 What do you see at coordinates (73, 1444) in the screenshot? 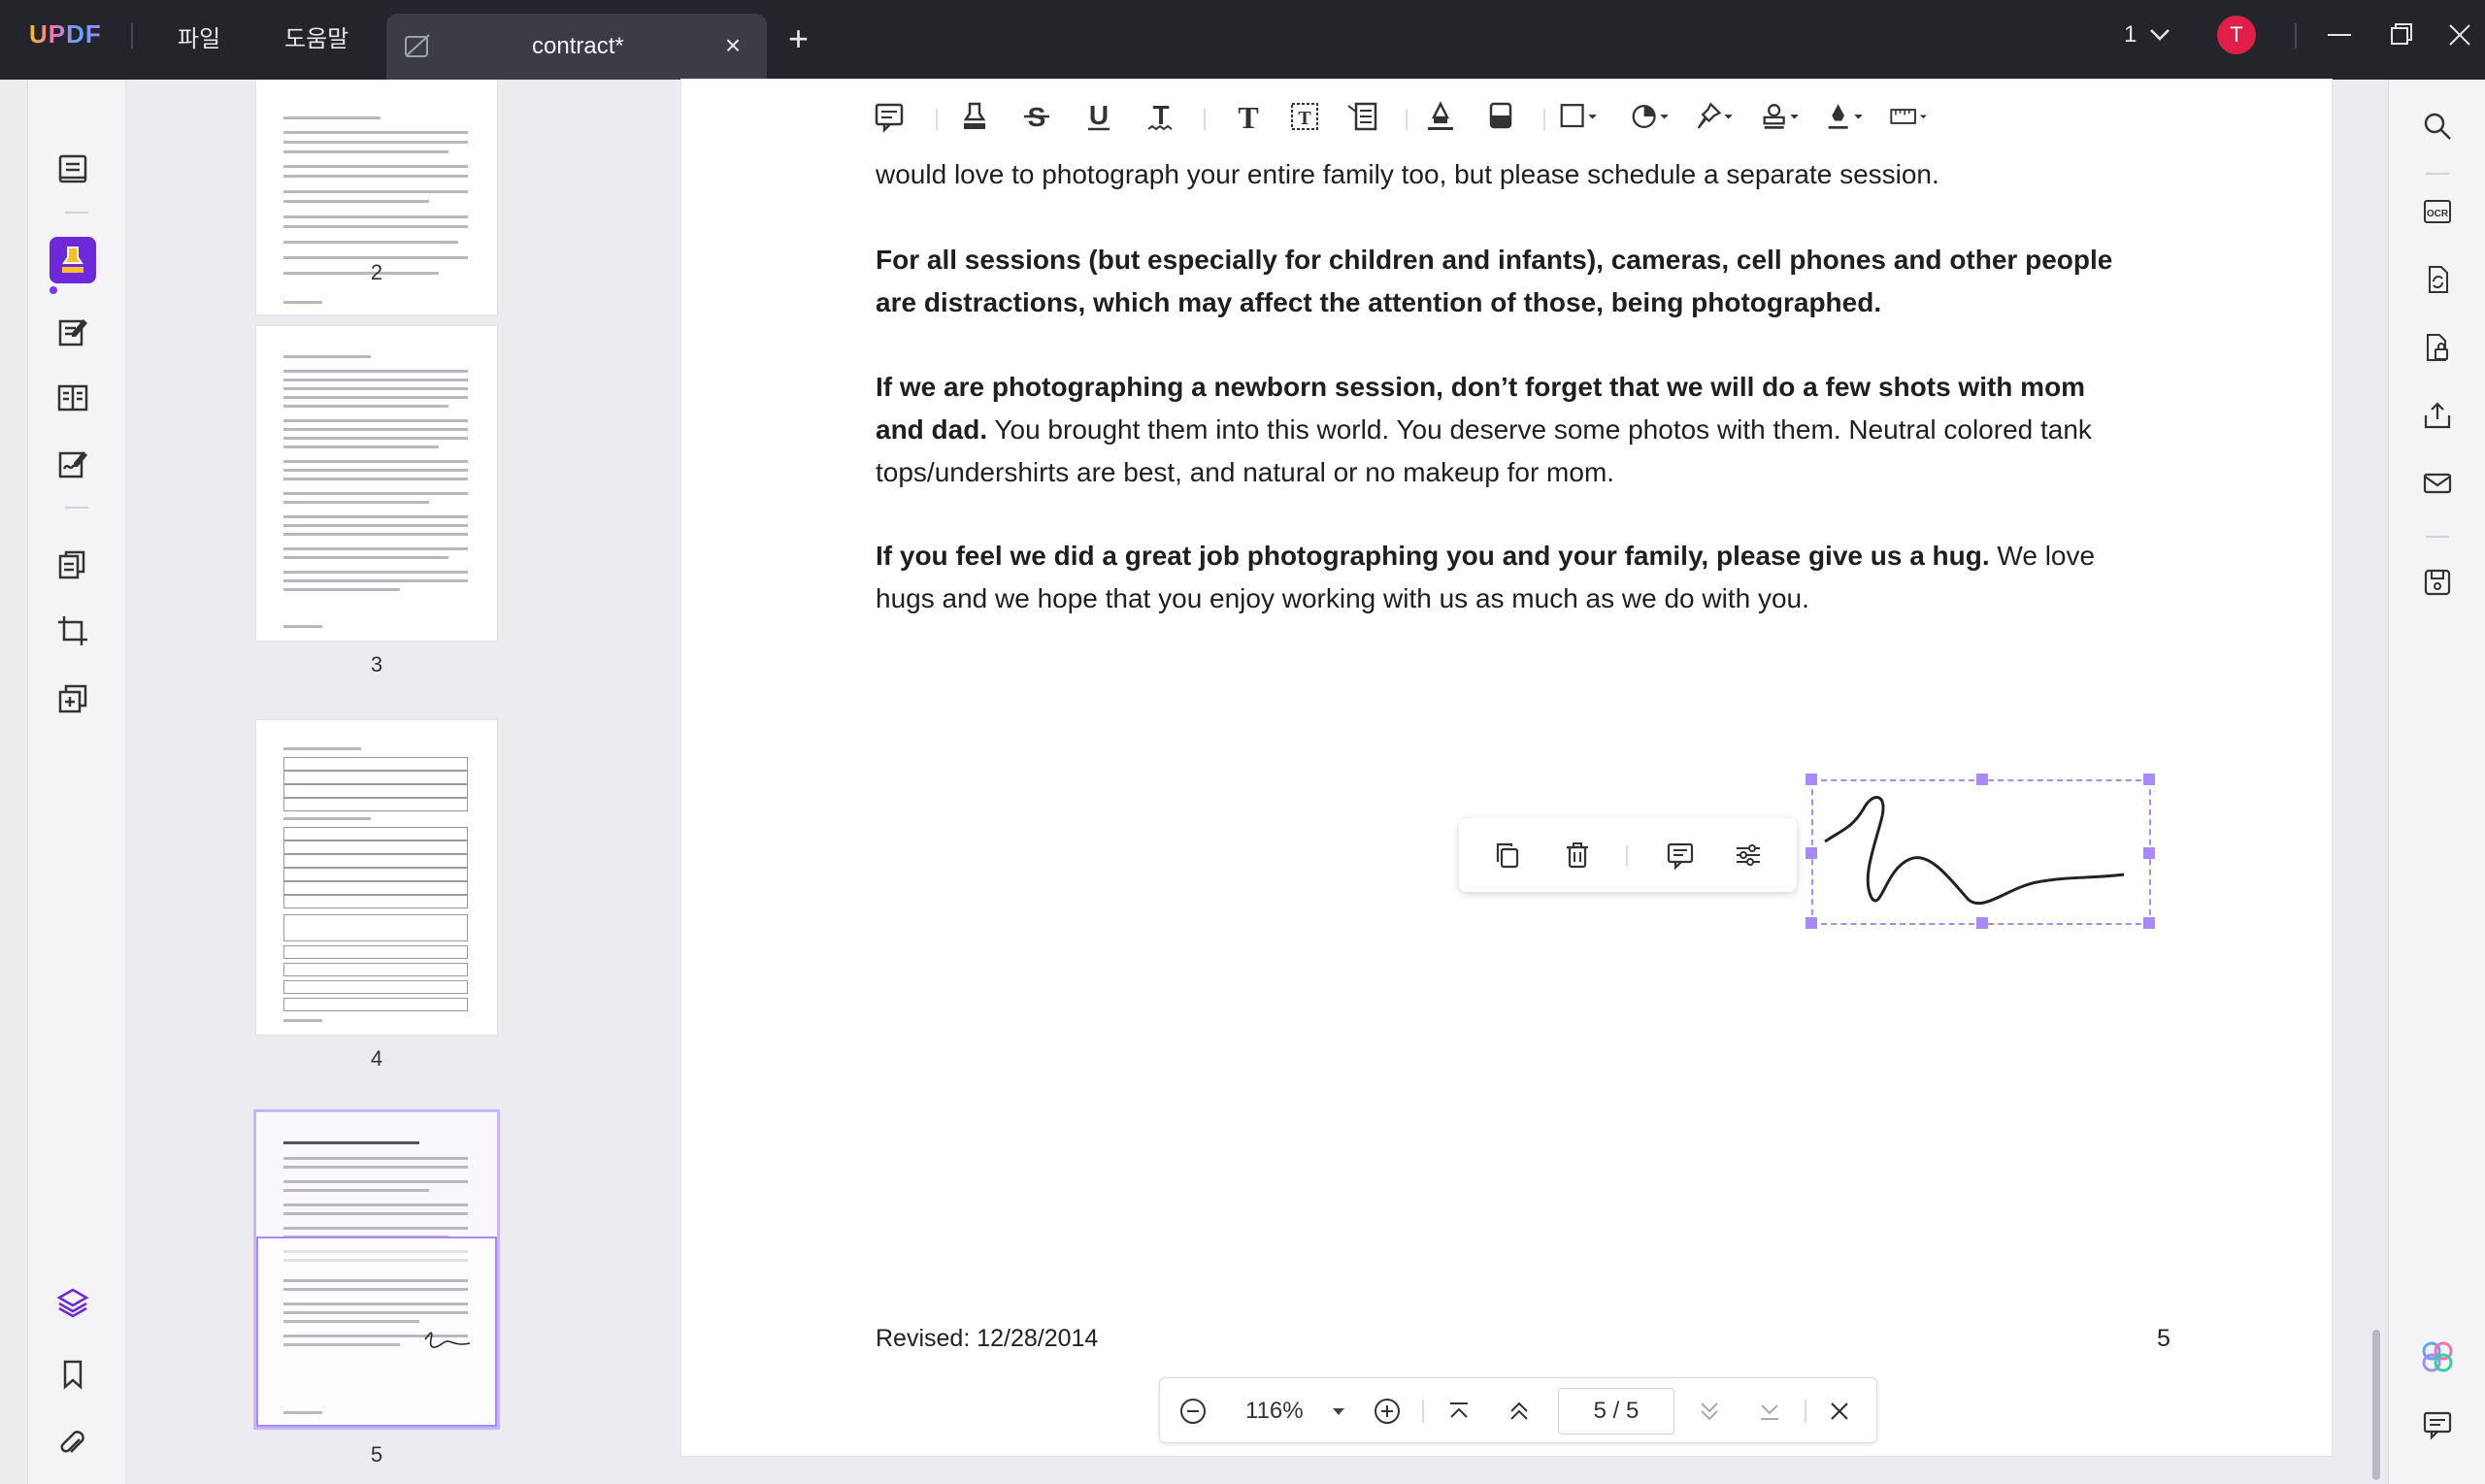
I see `attachment-icon` at bounding box center [73, 1444].